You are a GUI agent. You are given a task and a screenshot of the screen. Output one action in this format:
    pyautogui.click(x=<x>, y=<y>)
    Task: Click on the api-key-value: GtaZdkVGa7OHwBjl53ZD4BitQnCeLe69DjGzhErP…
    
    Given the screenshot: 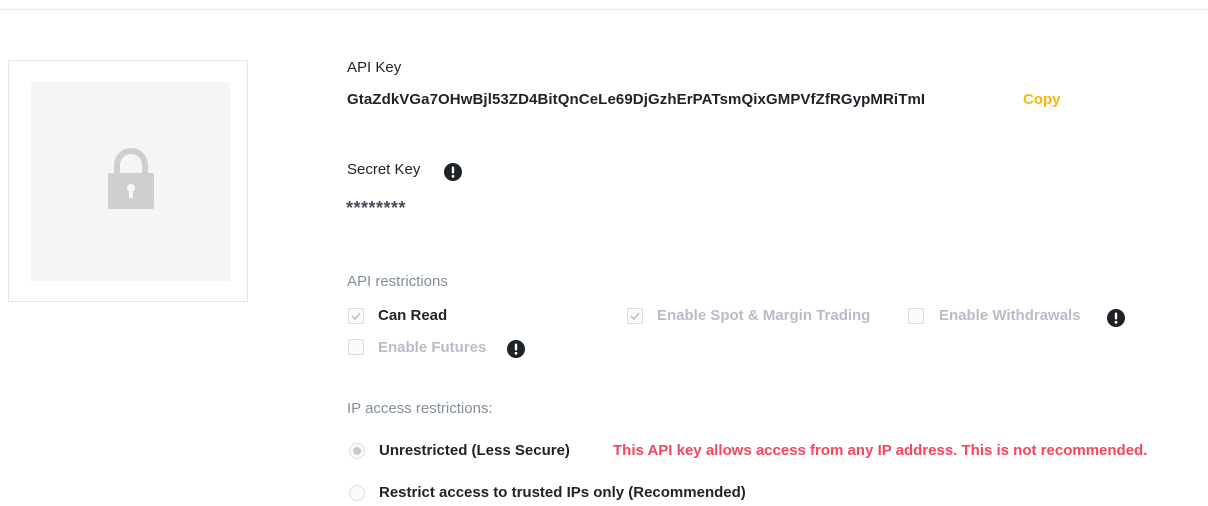 What is the action you would take?
    pyautogui.click(x=636, y=99)
    